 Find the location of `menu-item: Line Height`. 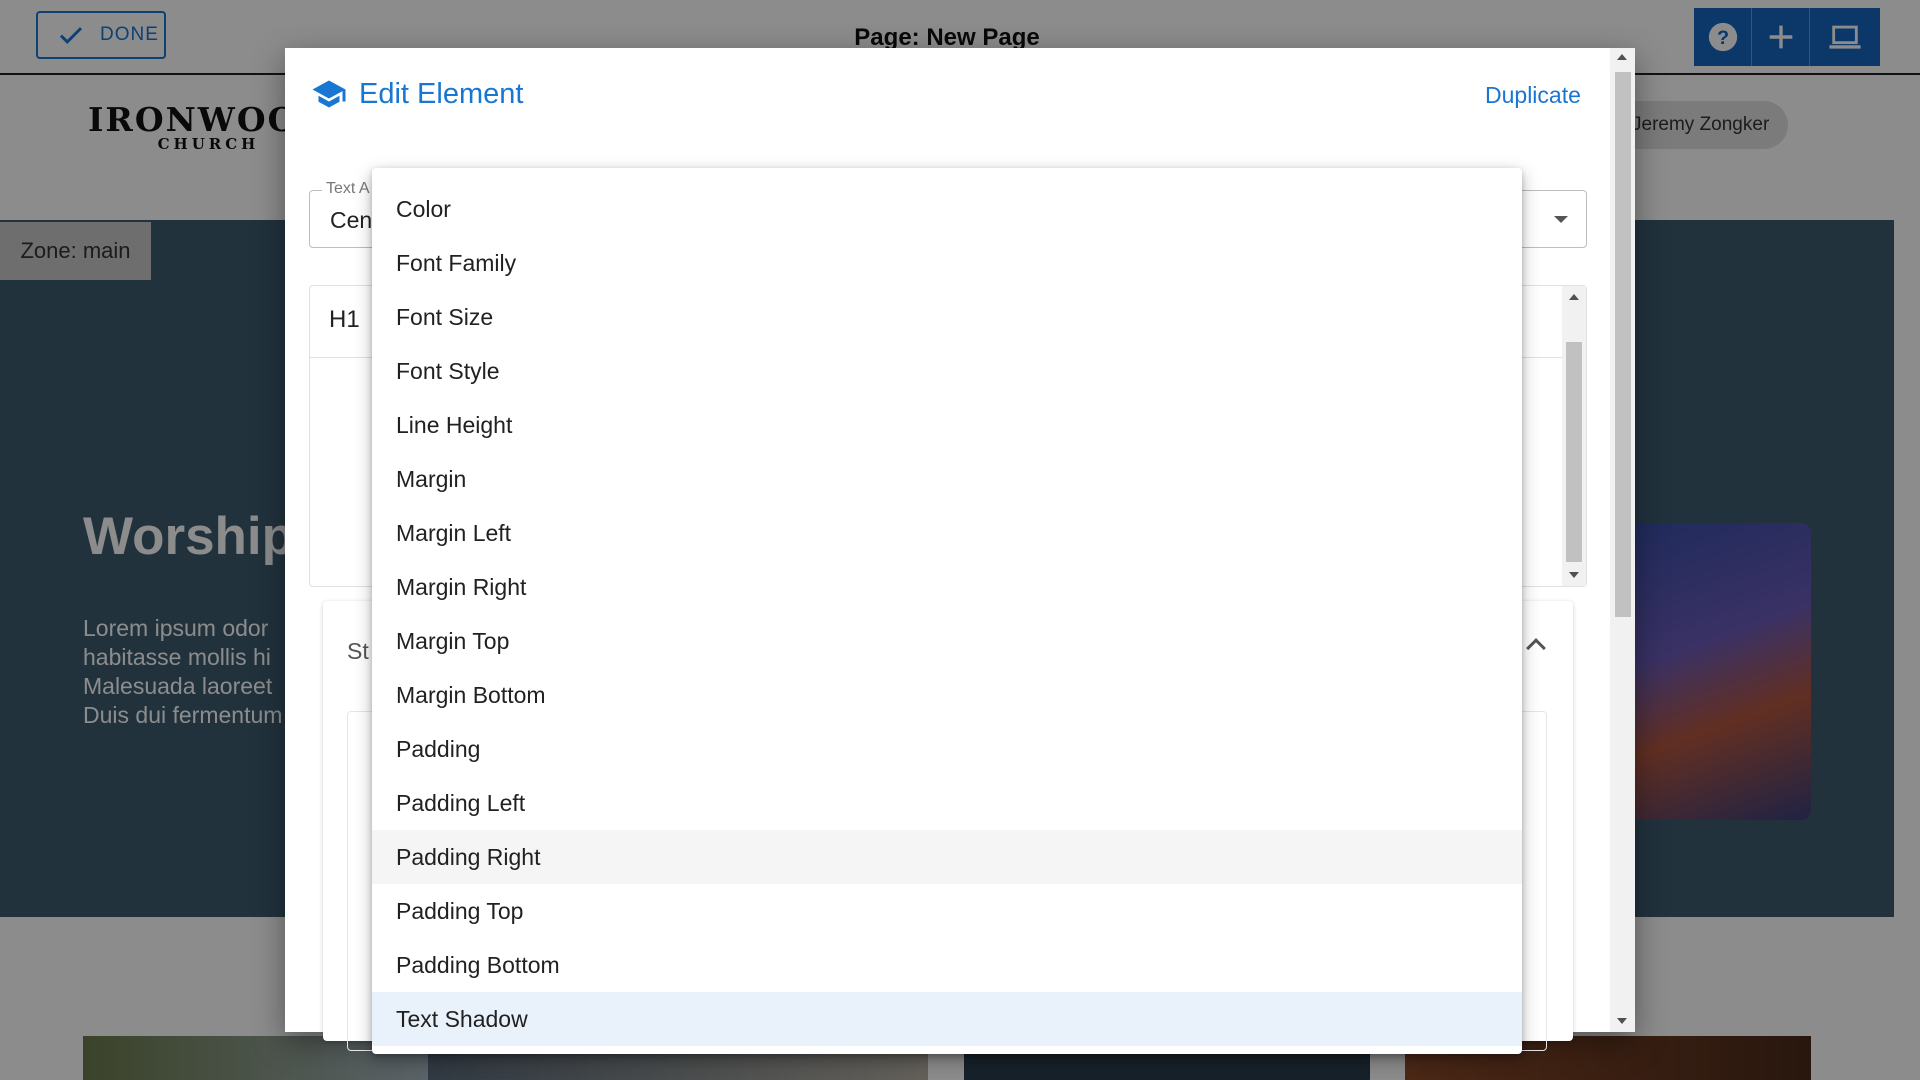

menu-item: Line Height is located at coordinates (947, 425).